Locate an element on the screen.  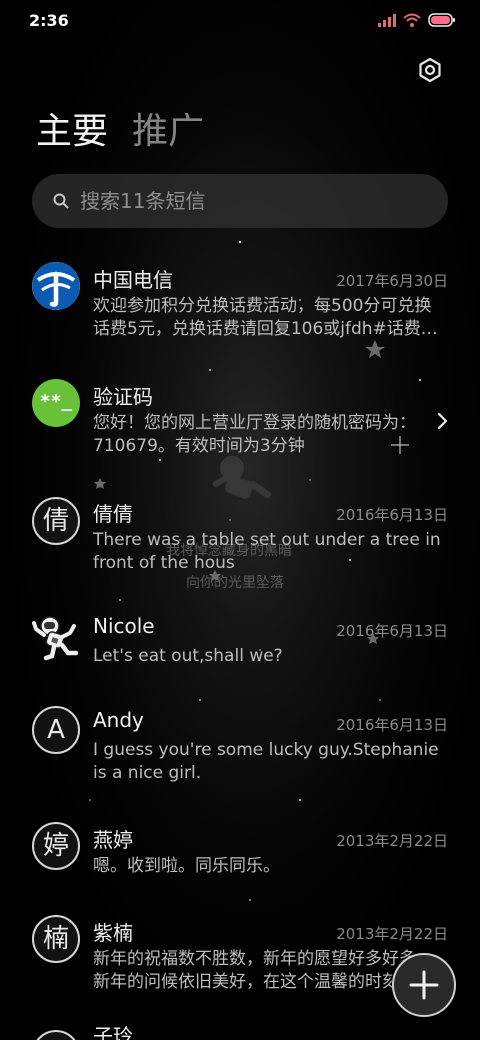
contact-name: 验证码 is located at coordinates (123, 397).